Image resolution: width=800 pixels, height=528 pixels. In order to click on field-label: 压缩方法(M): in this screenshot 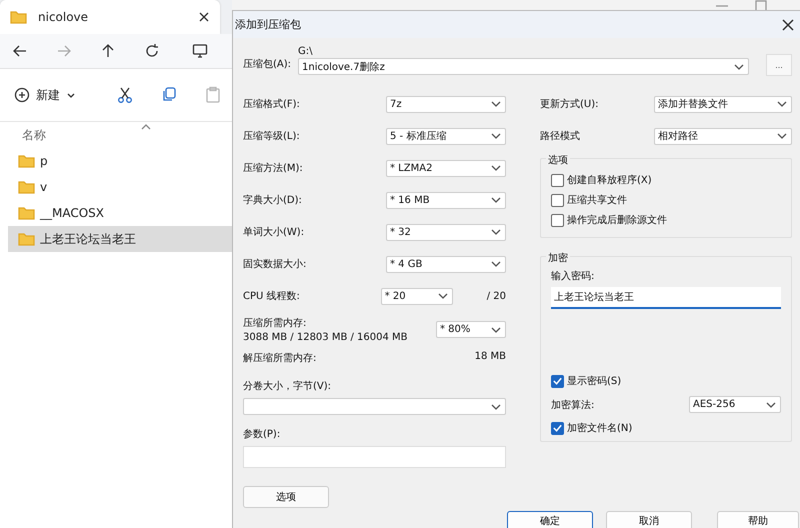, I will do `click(273, 168)`.